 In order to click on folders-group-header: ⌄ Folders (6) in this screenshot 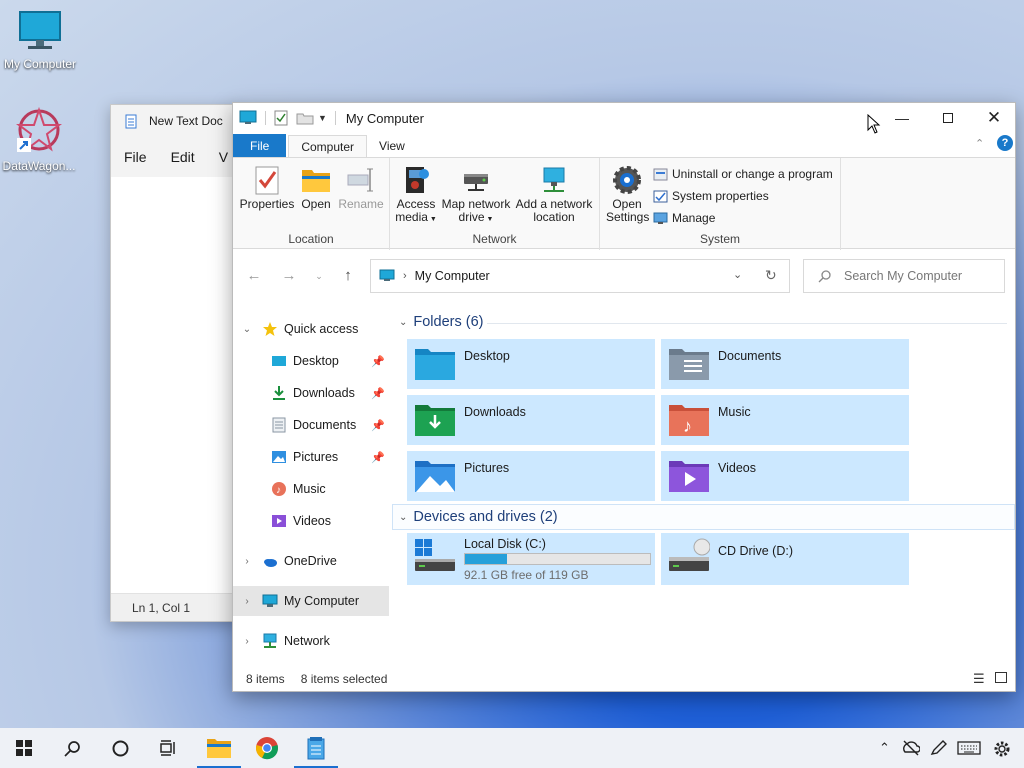, I will do `click(441, 322)`.